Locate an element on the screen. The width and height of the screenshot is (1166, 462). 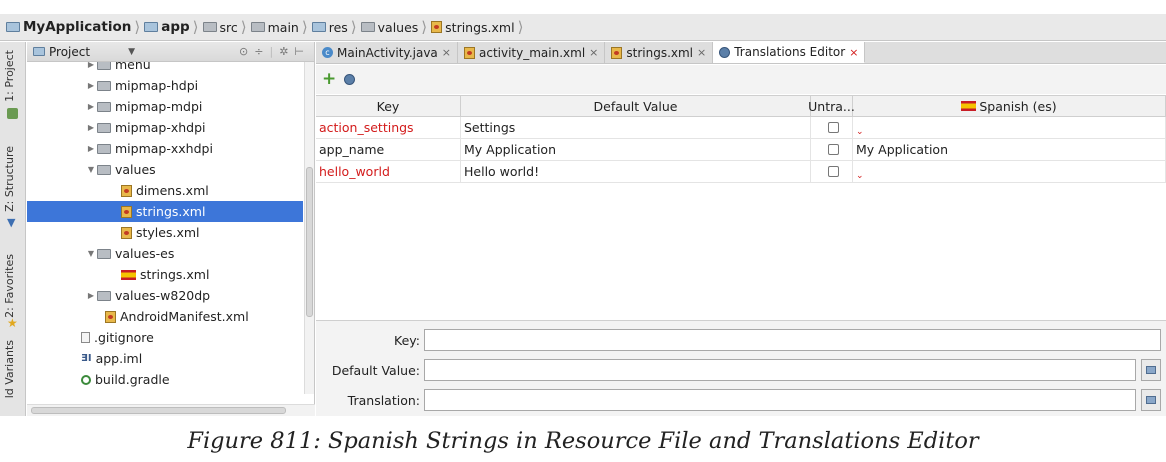
cell-key: action_settings is located at coordinates (388, 127).